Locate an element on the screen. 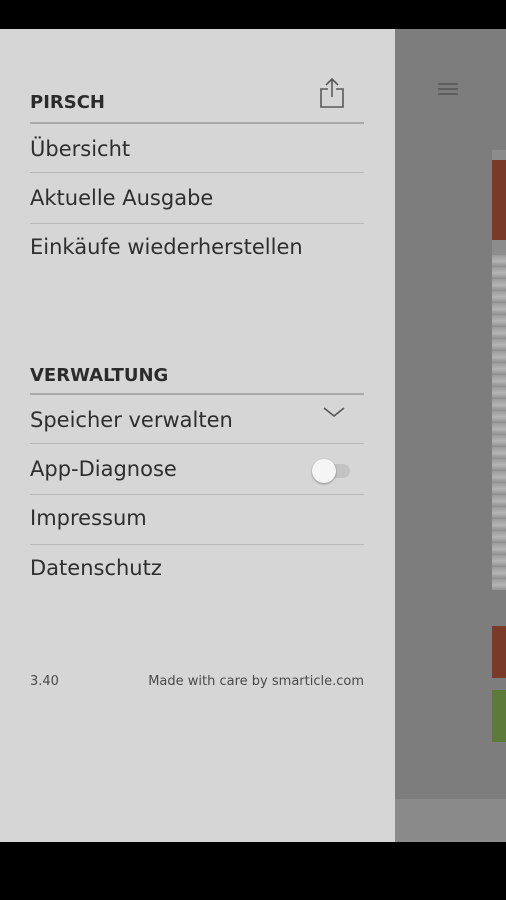 The image size is (506, 900). footer-credit-link: Made with care by smarticle.com is located at coordinates (256, 681).